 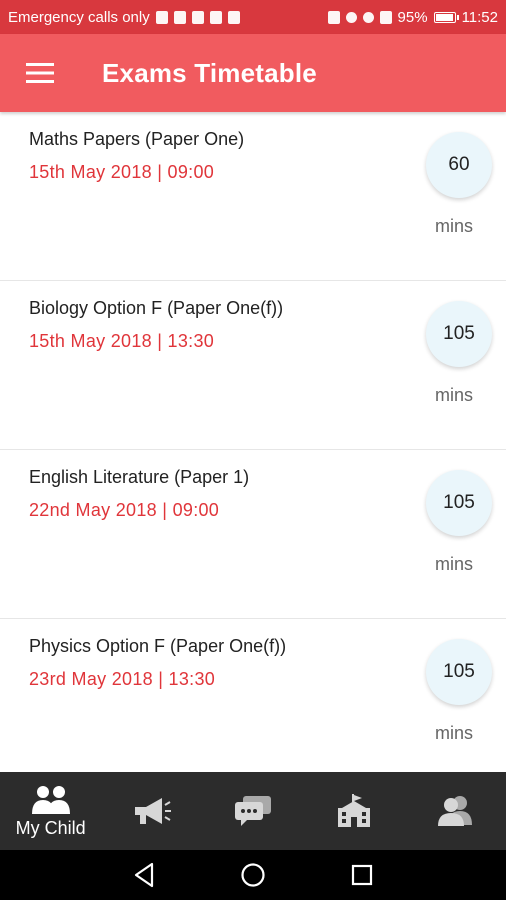 What do you see at coordinates (368, 17) in the screenshot?
I see `wifi-icon` at bounding box center [368, 17].